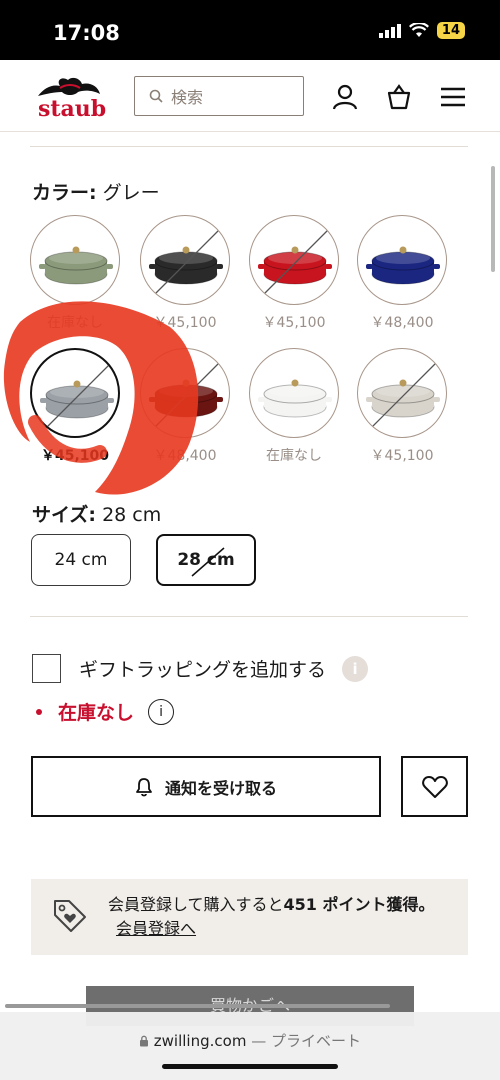 This screenshot has height=1080, width=500. What do you see at coordinates (294, 456) in the screenshot?
I see `swatch-price-white: 在庫なし` at bounding box center [294, 456].